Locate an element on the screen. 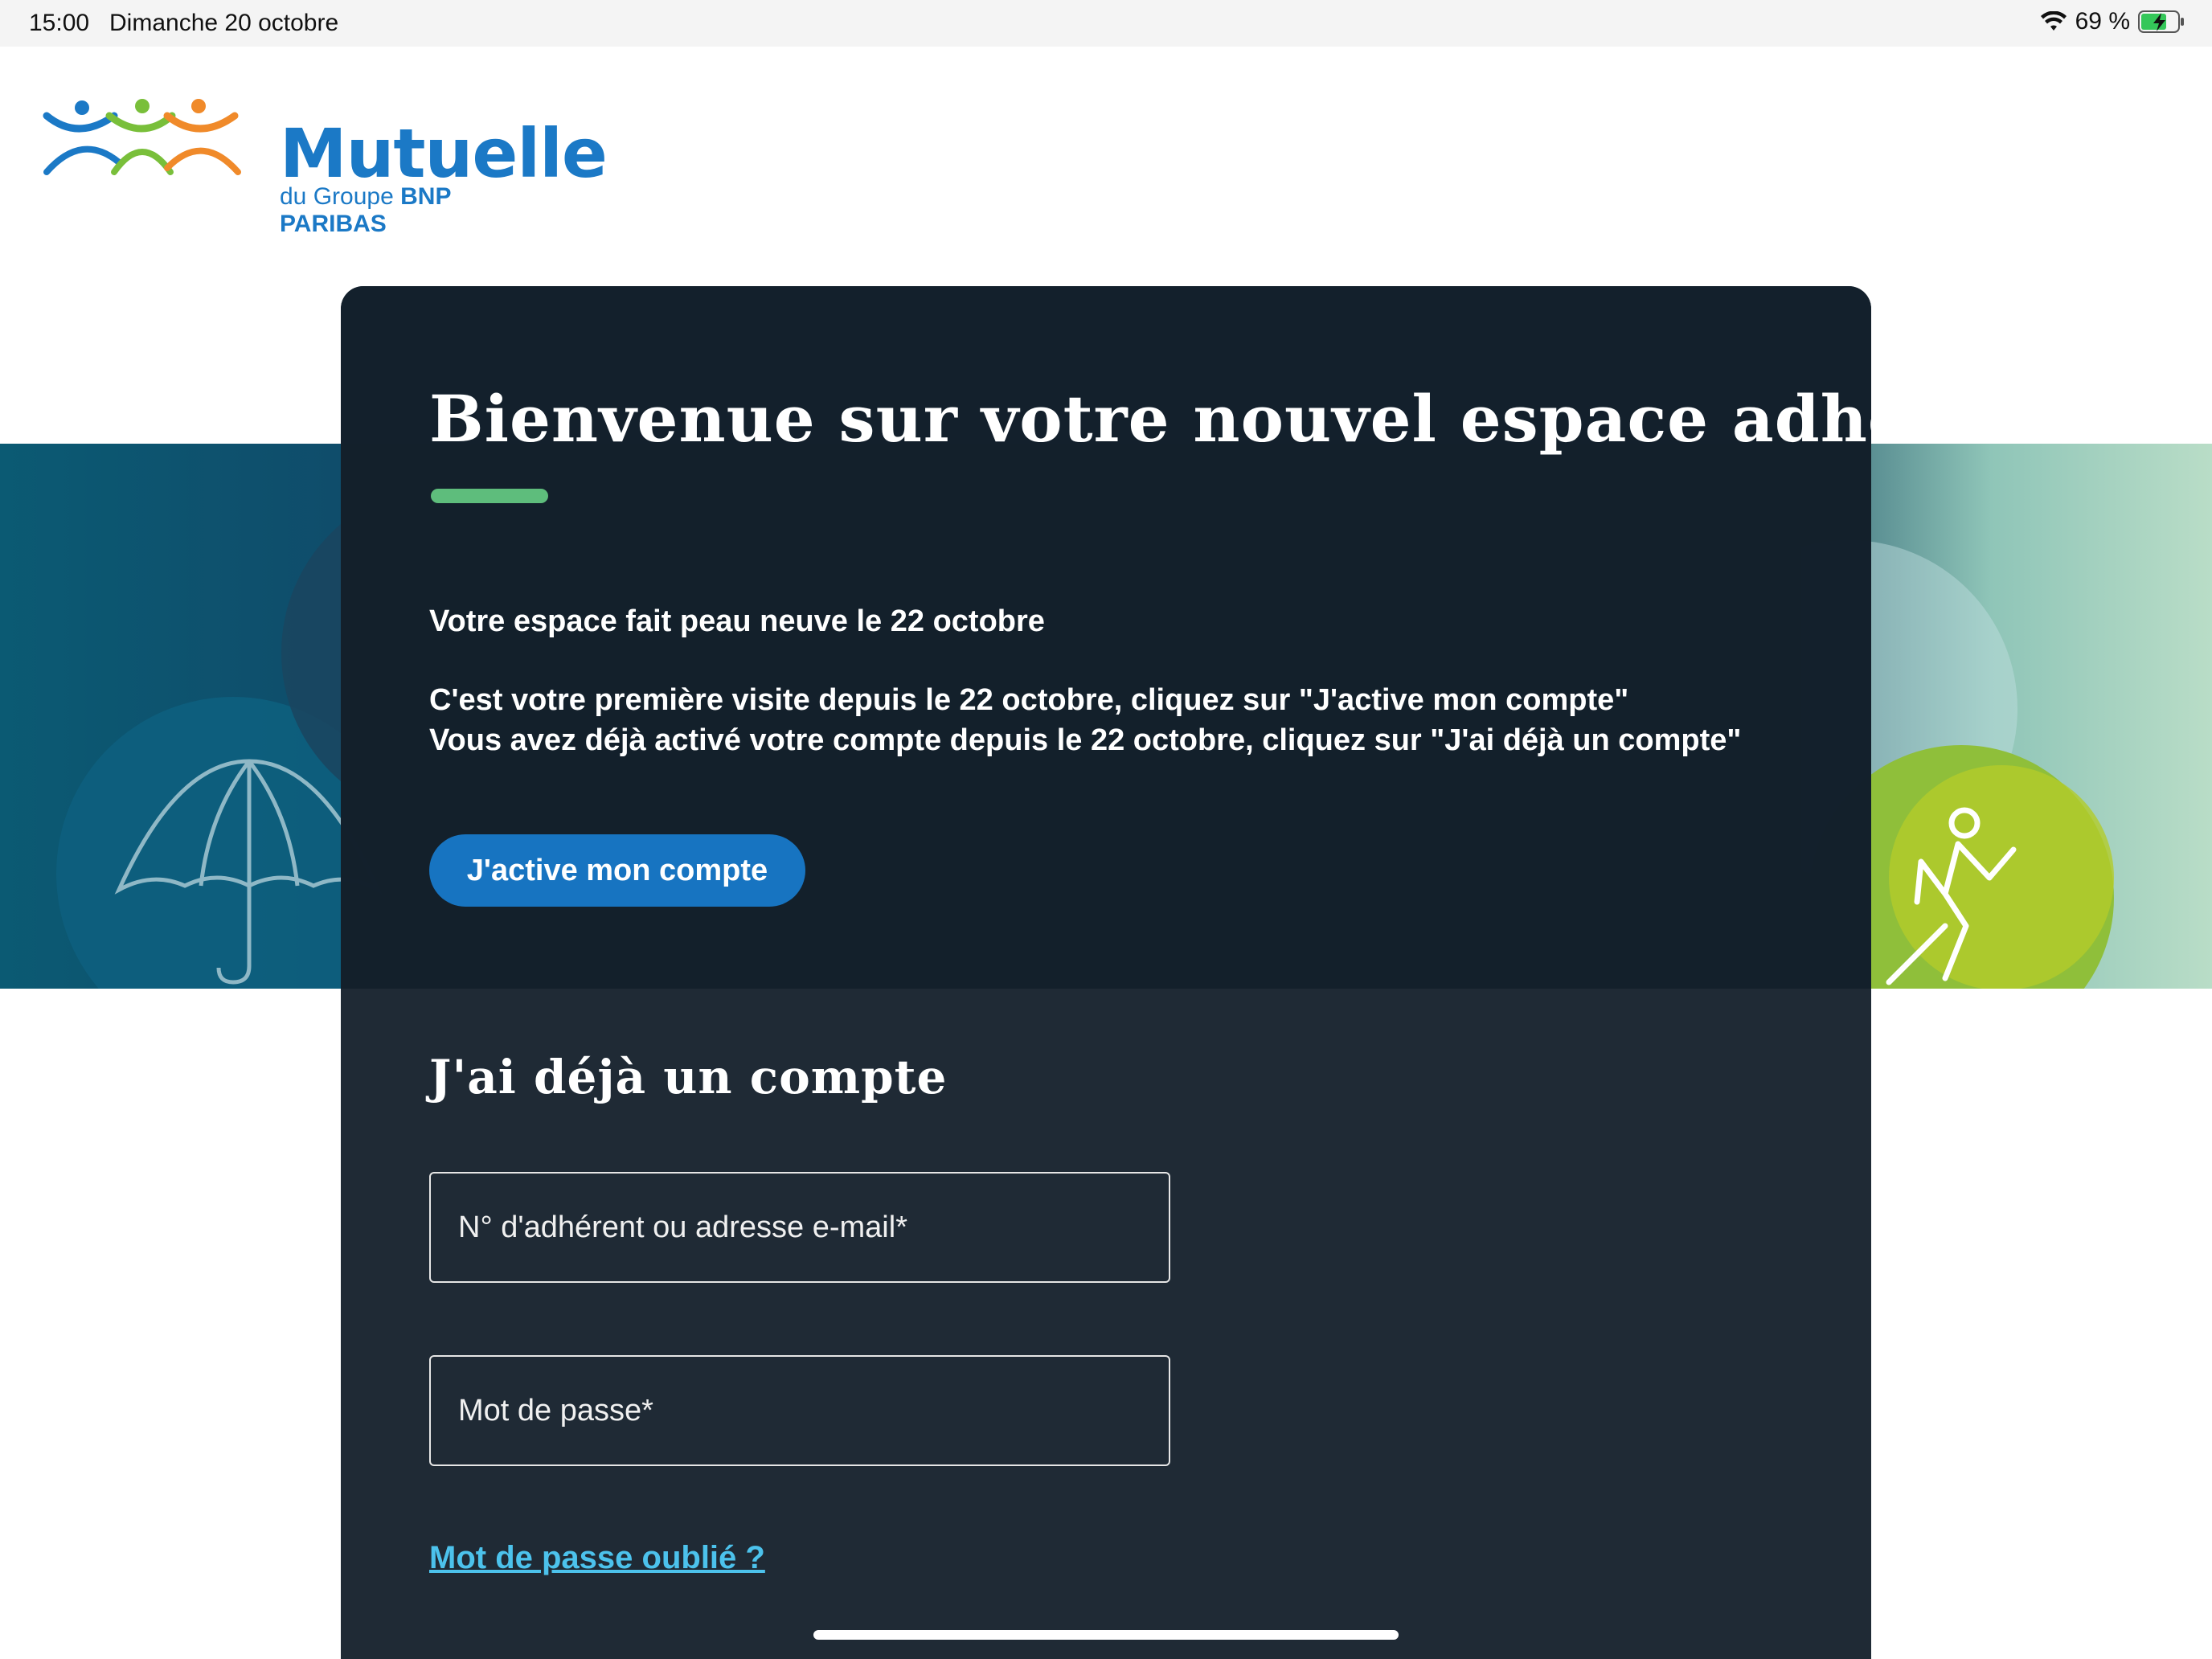 This screenshot has height=1659, width=2212. battery-percent: 69 % is located at coordinates (2102, 21).